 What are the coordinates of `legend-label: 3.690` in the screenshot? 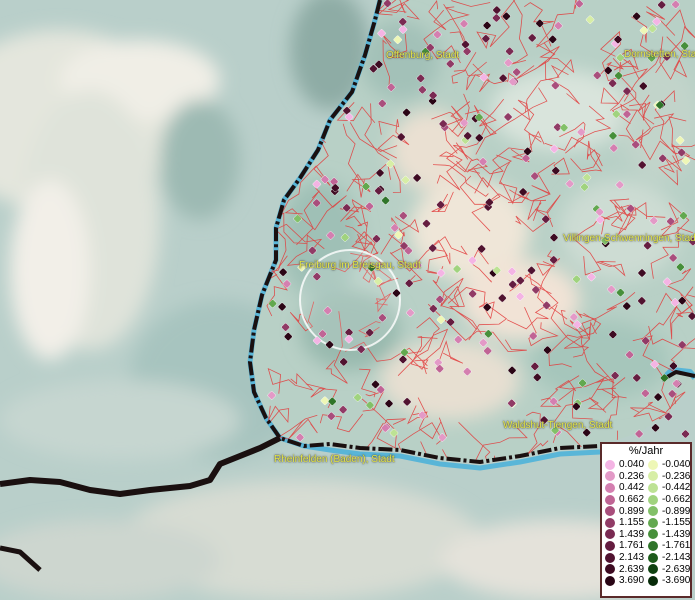 It's located at (632, 581).